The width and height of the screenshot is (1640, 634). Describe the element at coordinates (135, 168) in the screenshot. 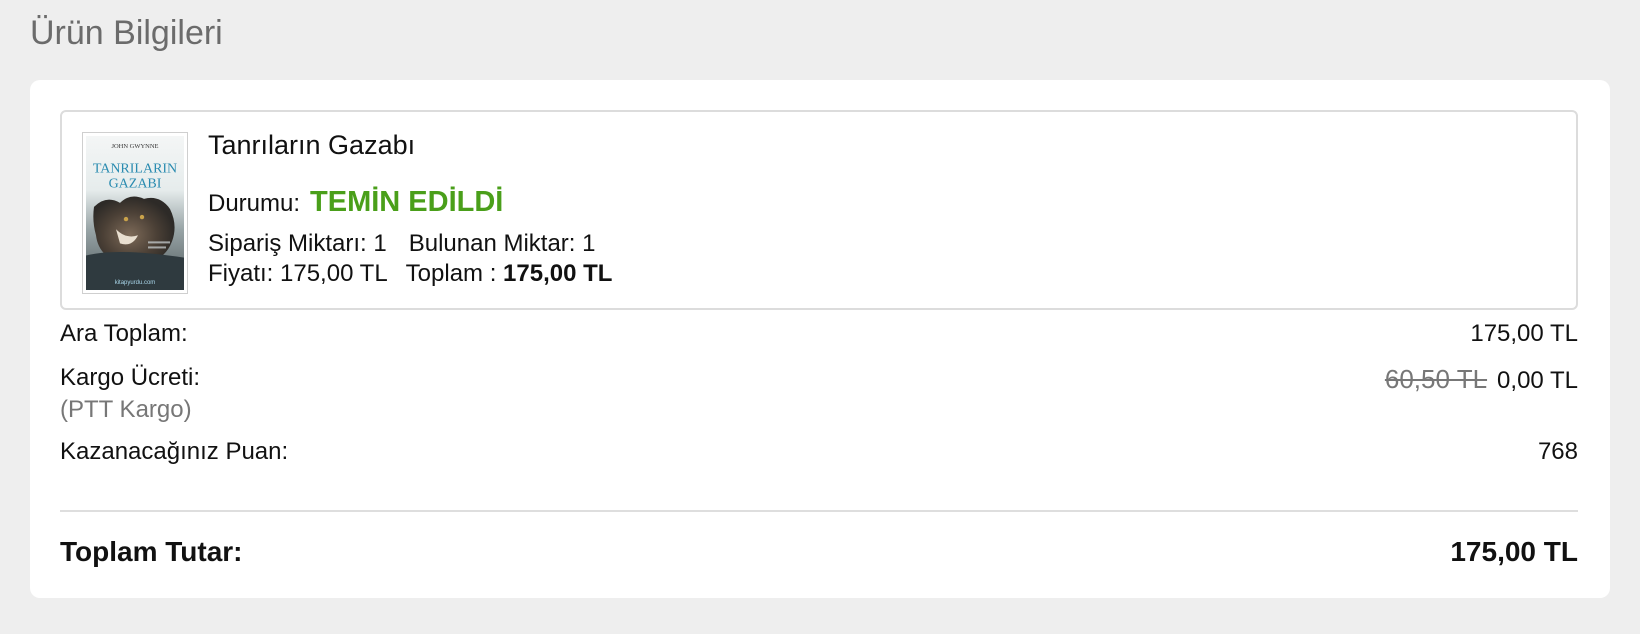

I see `cover-title-line1: TANRILARIN` at that location.